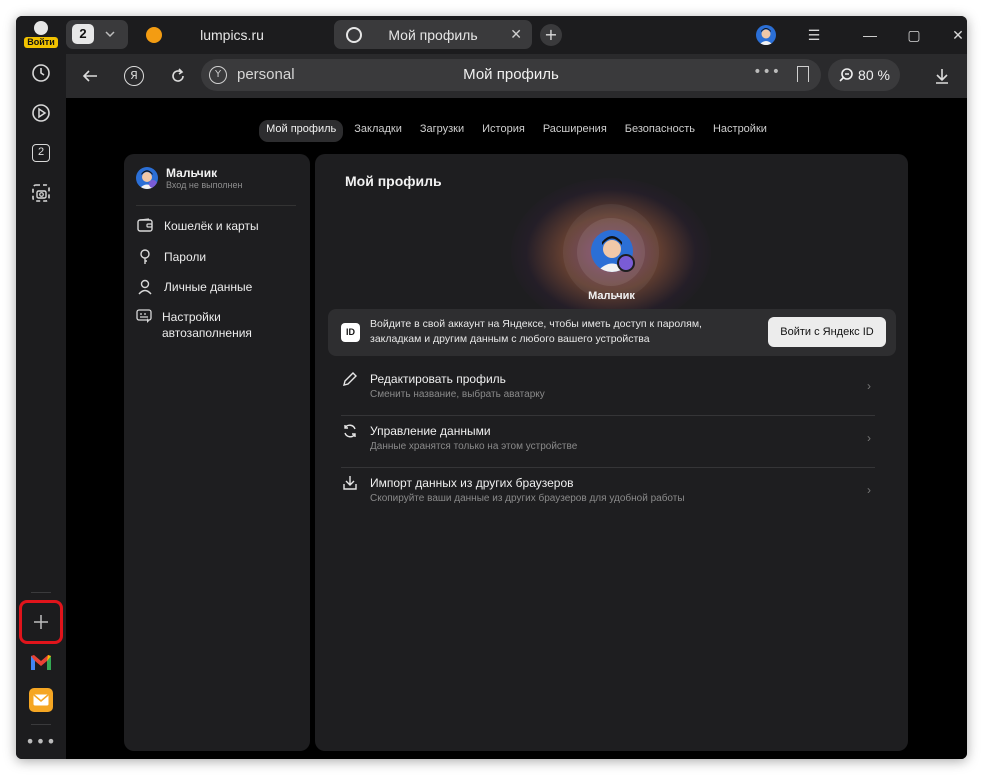  What do you see at coordinates (207, 325) in the screenshot?
I see `sidebar-item-label: Настройки автозаполнения` at bounding box center [207, 325].